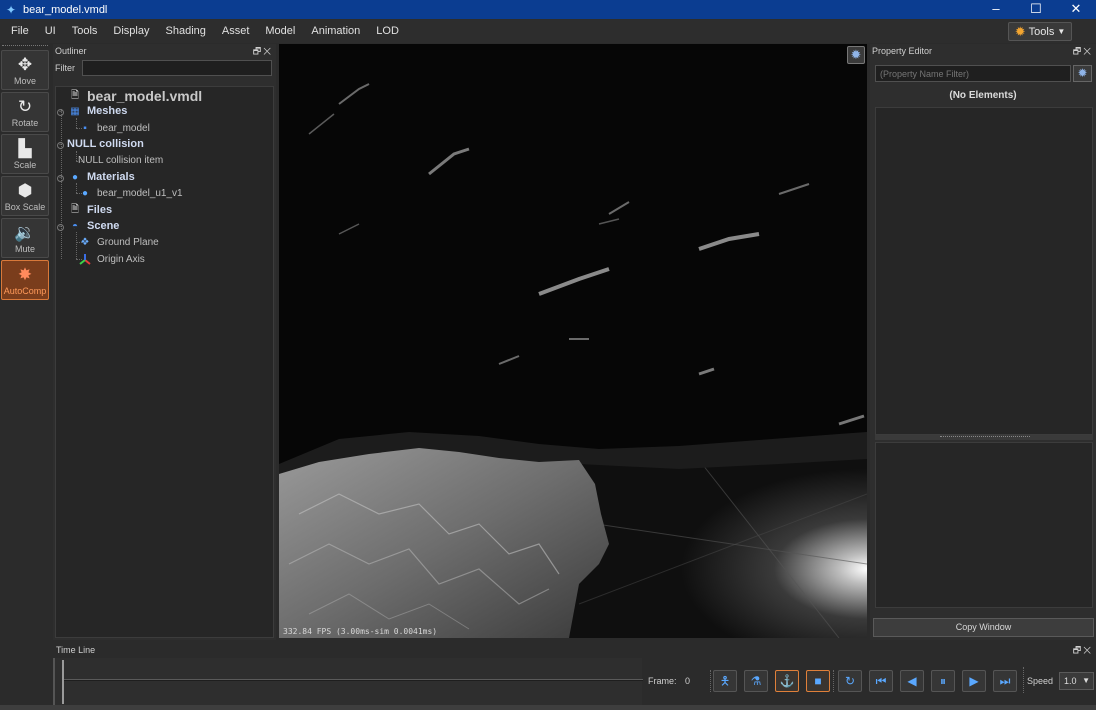  What do you see at coordinates (18, 31) in the screenshot?
I see `menu-file: File` at bounding box center [18, 31].